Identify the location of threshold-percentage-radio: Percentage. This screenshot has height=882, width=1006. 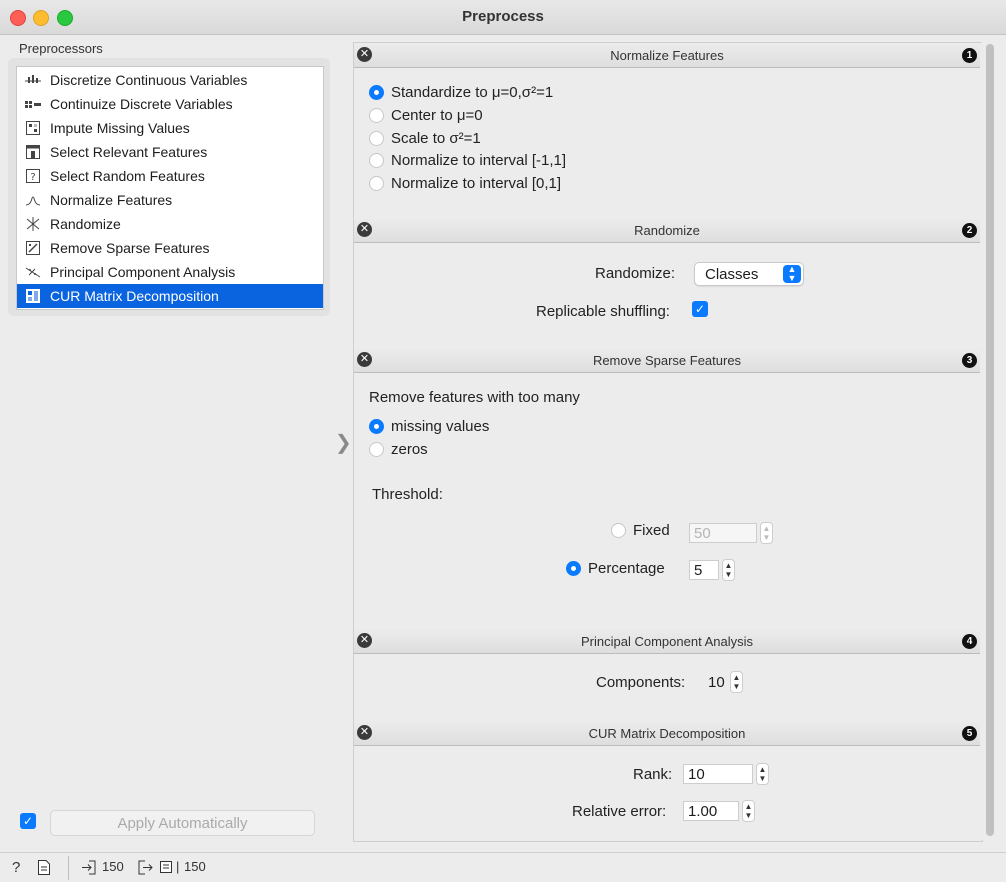
(615, 568).